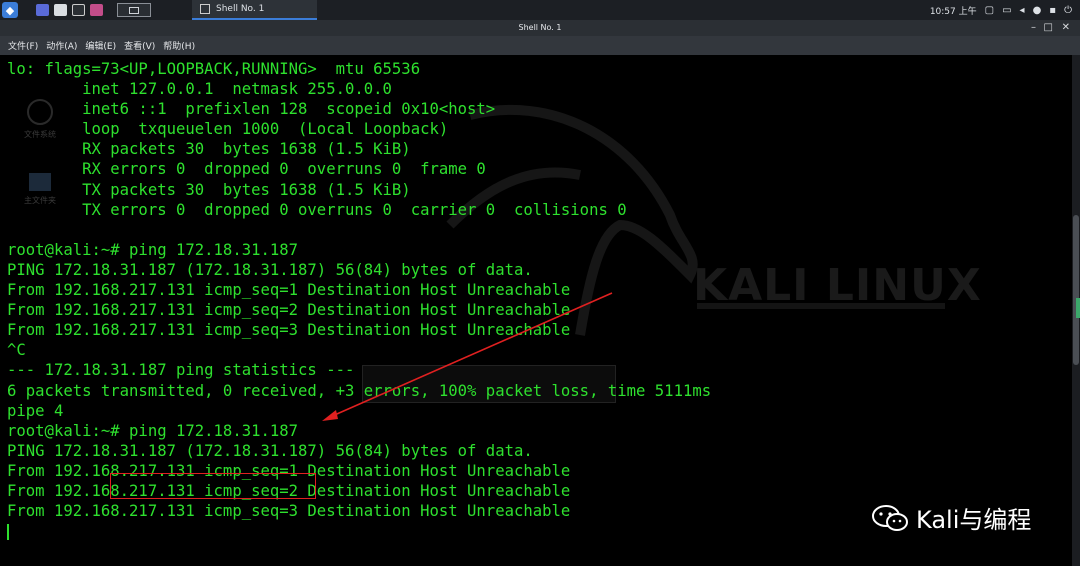 The image size is (1080, 566). Describe the element at coordinates (1033, 28) in the screenshot. I see `minimize-icon: –` at that location.